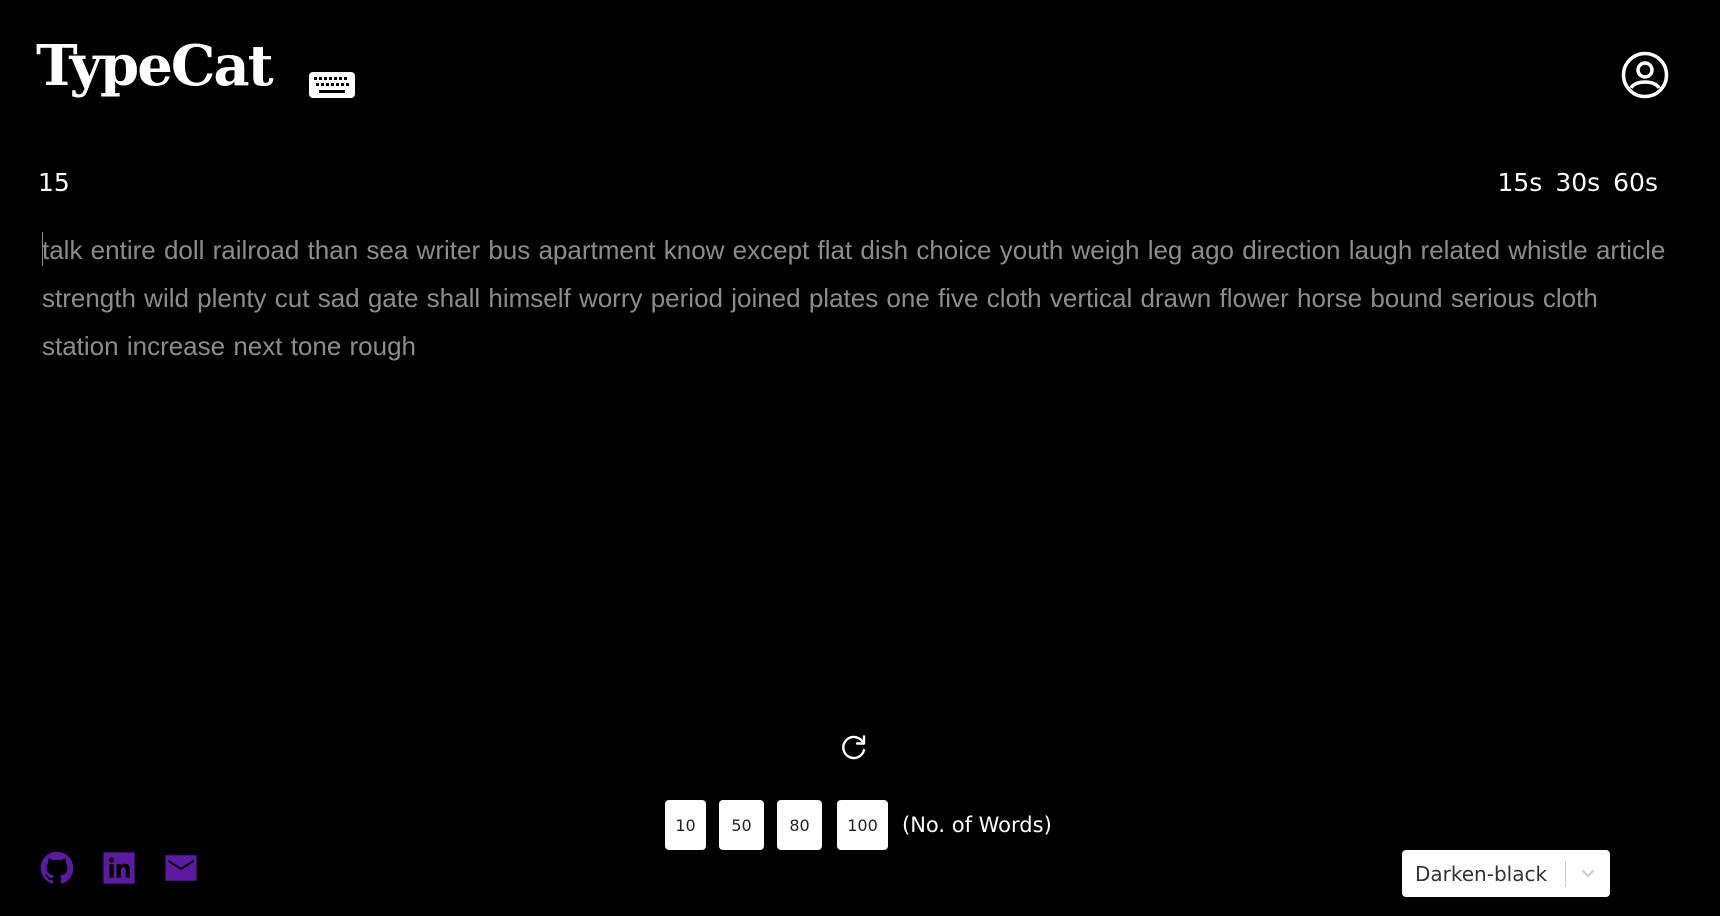  What do you see at coordinates (57, 868) in the screenshot?
I see `github-icon` at bounding box center [57, 868].